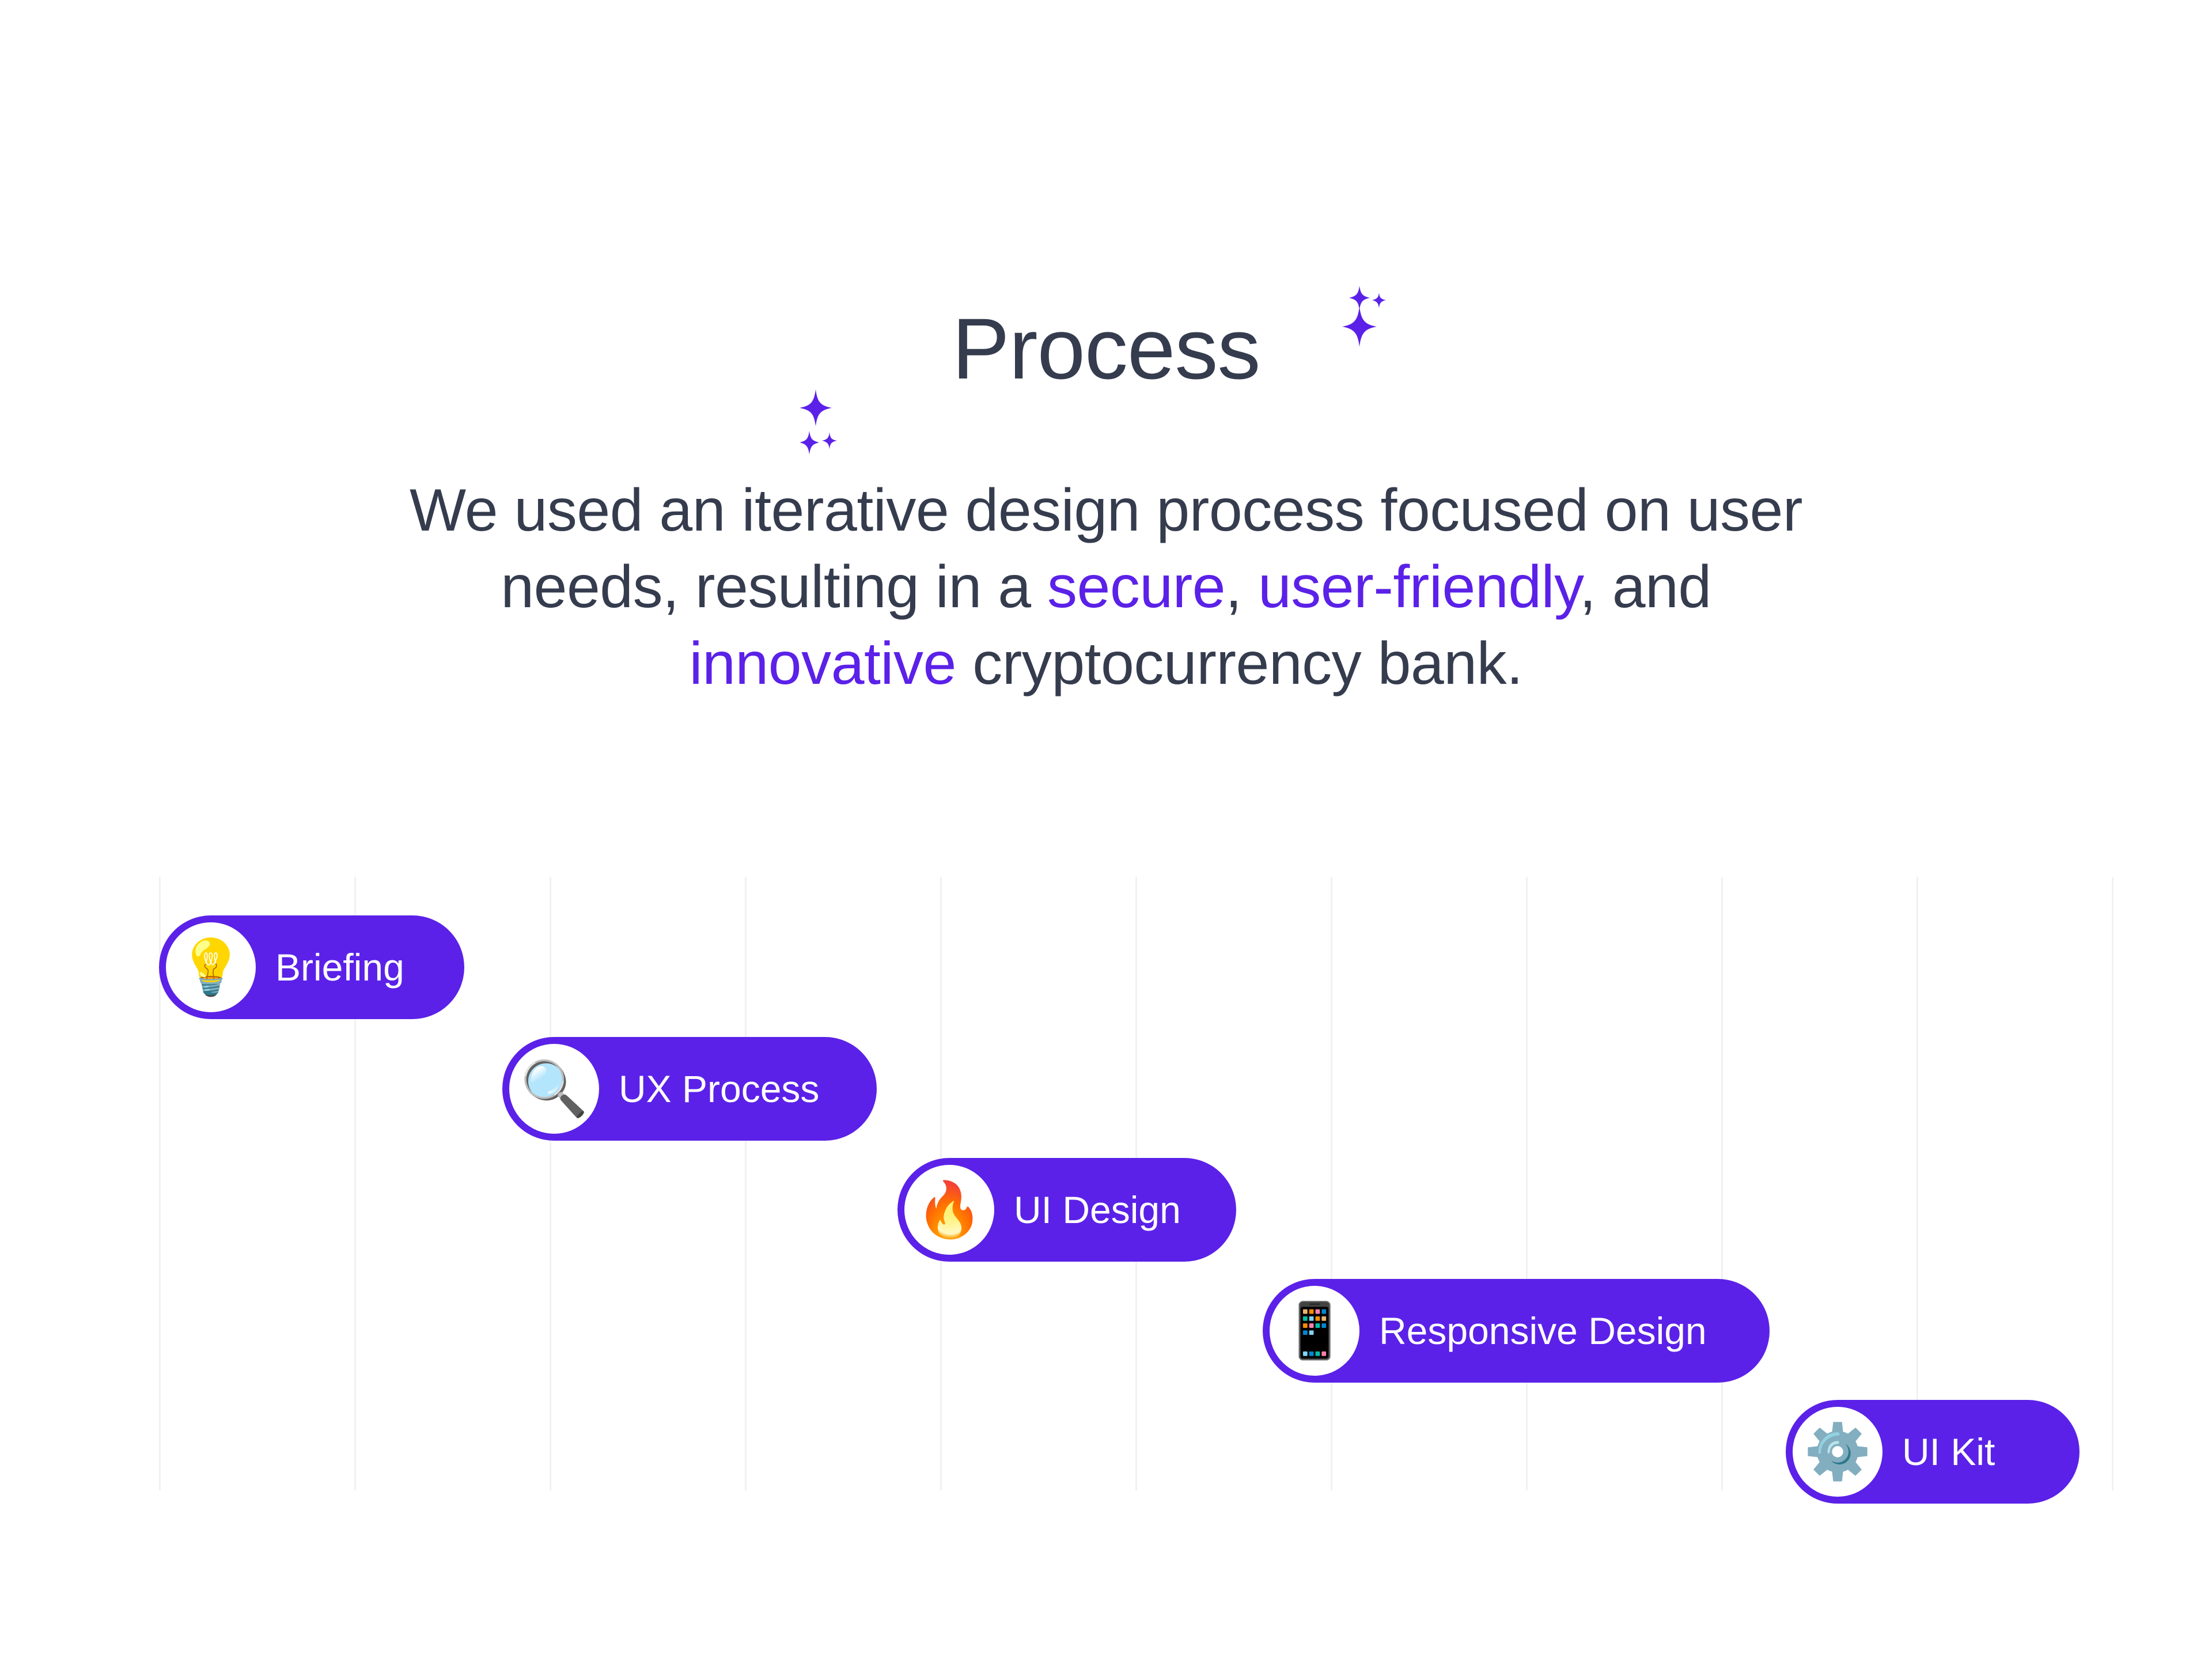 The image size is (2212, 1658). What do you see at coordinates (1645, 587) in the screenshot?
I see `subtitle-line-2-text-c: , and` at bounding box center [1645, 587].